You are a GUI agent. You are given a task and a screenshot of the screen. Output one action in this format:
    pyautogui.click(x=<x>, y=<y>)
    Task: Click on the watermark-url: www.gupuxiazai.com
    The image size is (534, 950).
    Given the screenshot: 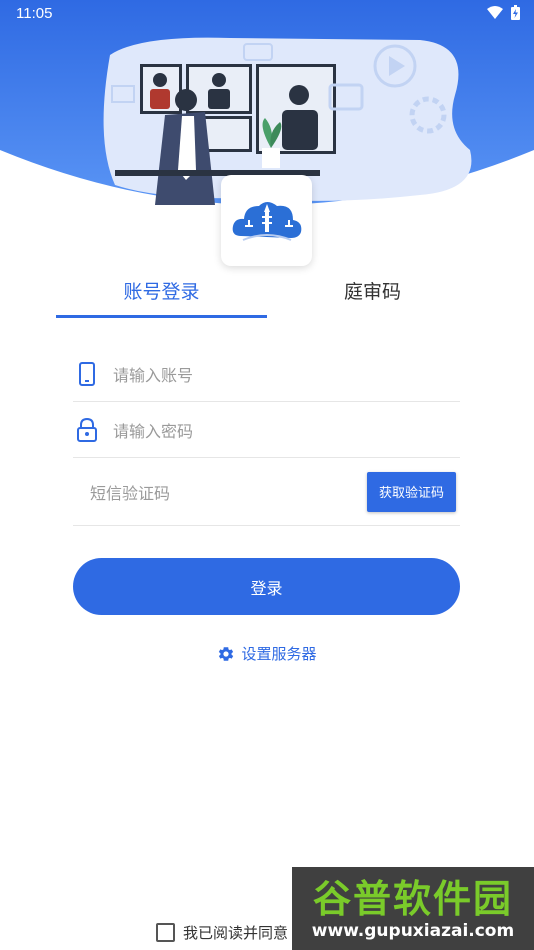 What is the action you would take?
    pyautogui.click(x=413, y=930)
    